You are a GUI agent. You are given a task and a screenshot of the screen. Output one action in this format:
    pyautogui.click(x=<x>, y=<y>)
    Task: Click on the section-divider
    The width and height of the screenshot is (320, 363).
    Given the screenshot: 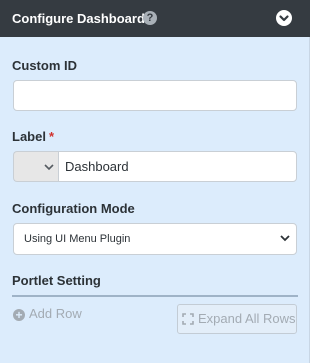 What is the action you would take?
    pyautogui.click(x=155, y=296)
    